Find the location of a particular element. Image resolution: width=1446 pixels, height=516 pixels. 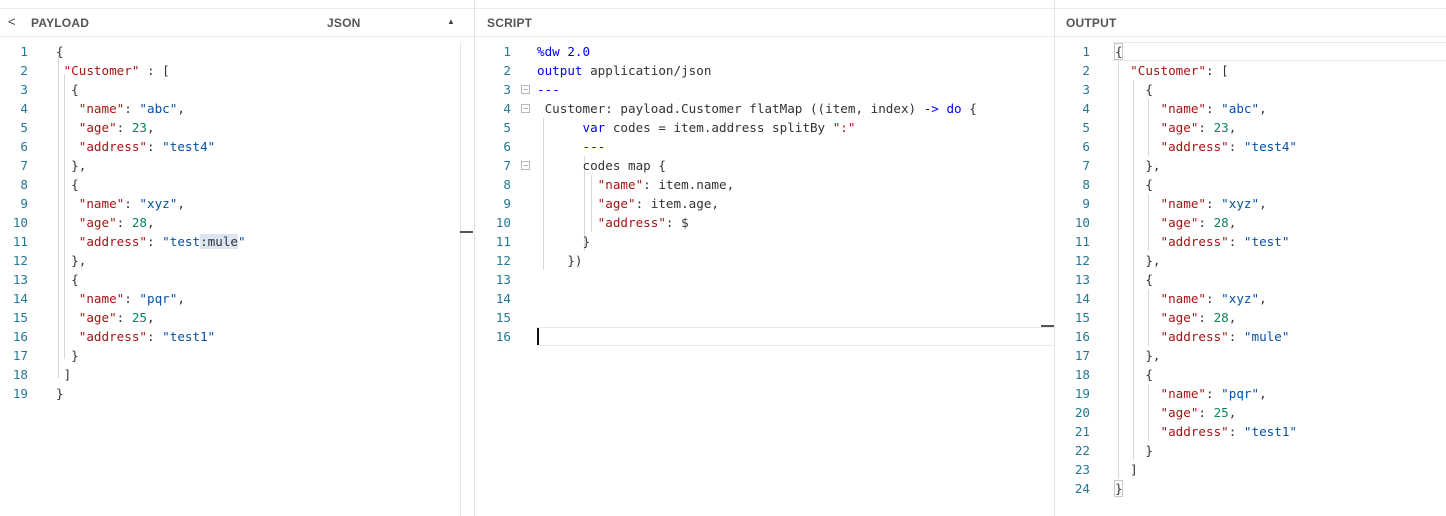

code-text: } is located at coordinates (1134, 450).